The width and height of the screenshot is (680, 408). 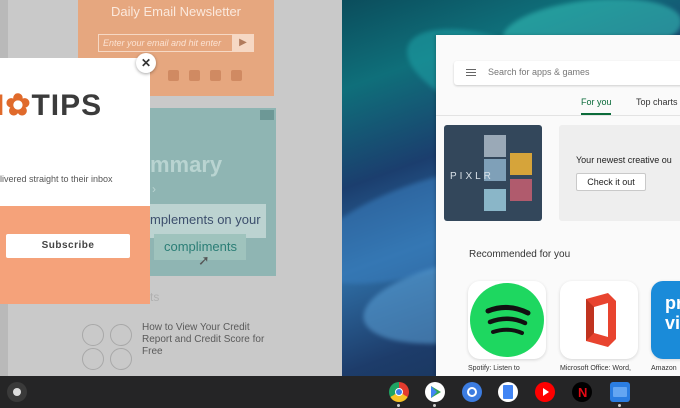 I want to click on search-input: Search for apps & games, so click(x=539, y=72).